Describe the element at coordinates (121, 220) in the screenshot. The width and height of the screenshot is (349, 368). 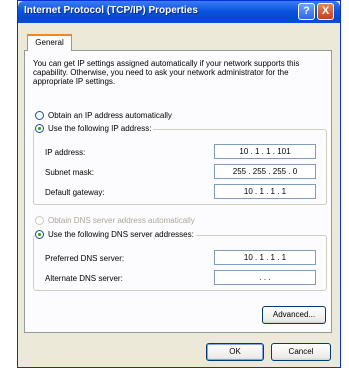
I see `obtain-dns-auto-label: Obtain DNS server address automatically` at that location.